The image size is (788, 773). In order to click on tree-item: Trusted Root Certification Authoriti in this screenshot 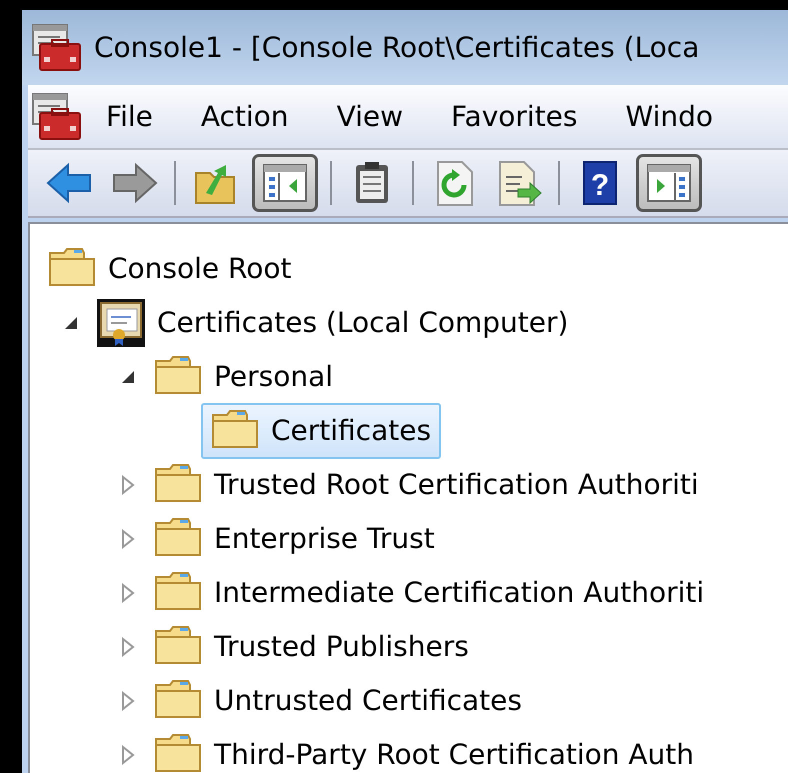, I will do `click(426, 485)`.